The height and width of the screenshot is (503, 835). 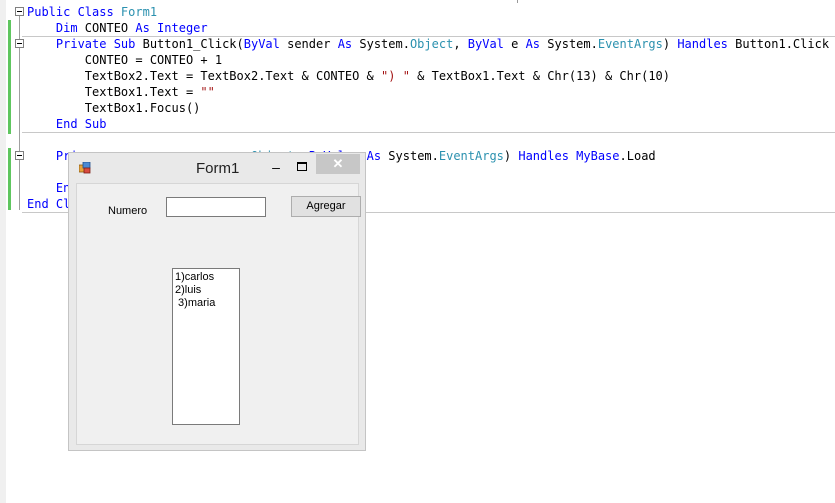 I want to click on editor-left-margin, so click(x=3, y=251).